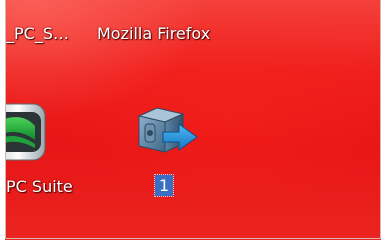 Image resolution: width=384 pixels, height=245 pixels. Describe the element at coordinates (153, 34) in the screenshot. I see `firefox-shortcut-label: Mozilla Firefox` at that location.